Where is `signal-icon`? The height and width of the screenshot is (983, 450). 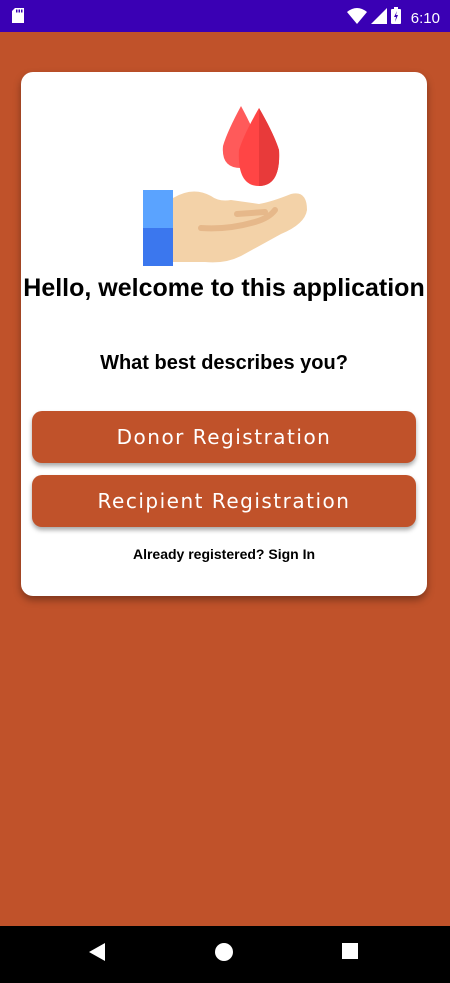 signal-icon is located at coordinates (378, 18).